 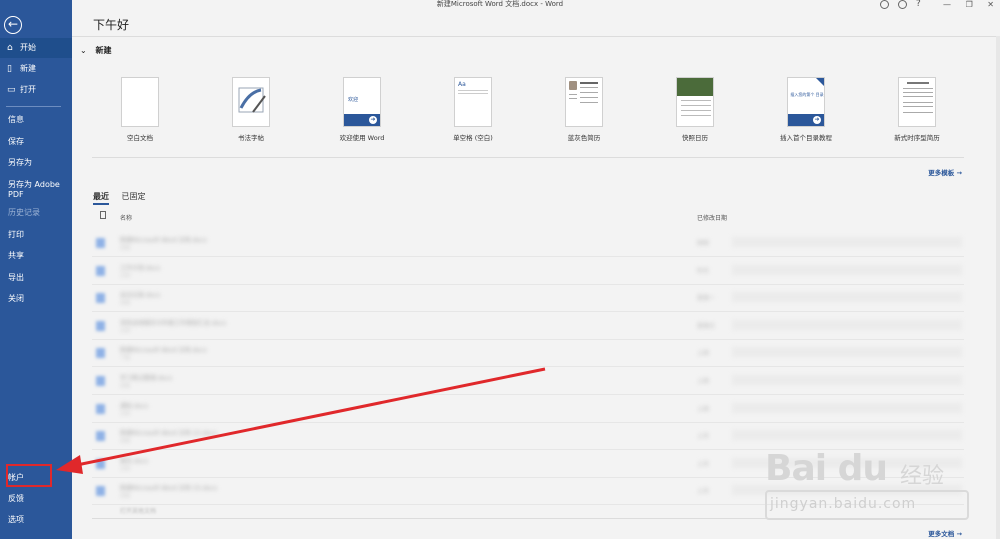 What do you see at coordinates (703, 243) in the screenshot?
I see `file-date: 刚刚` at bounding box center [703, 243].